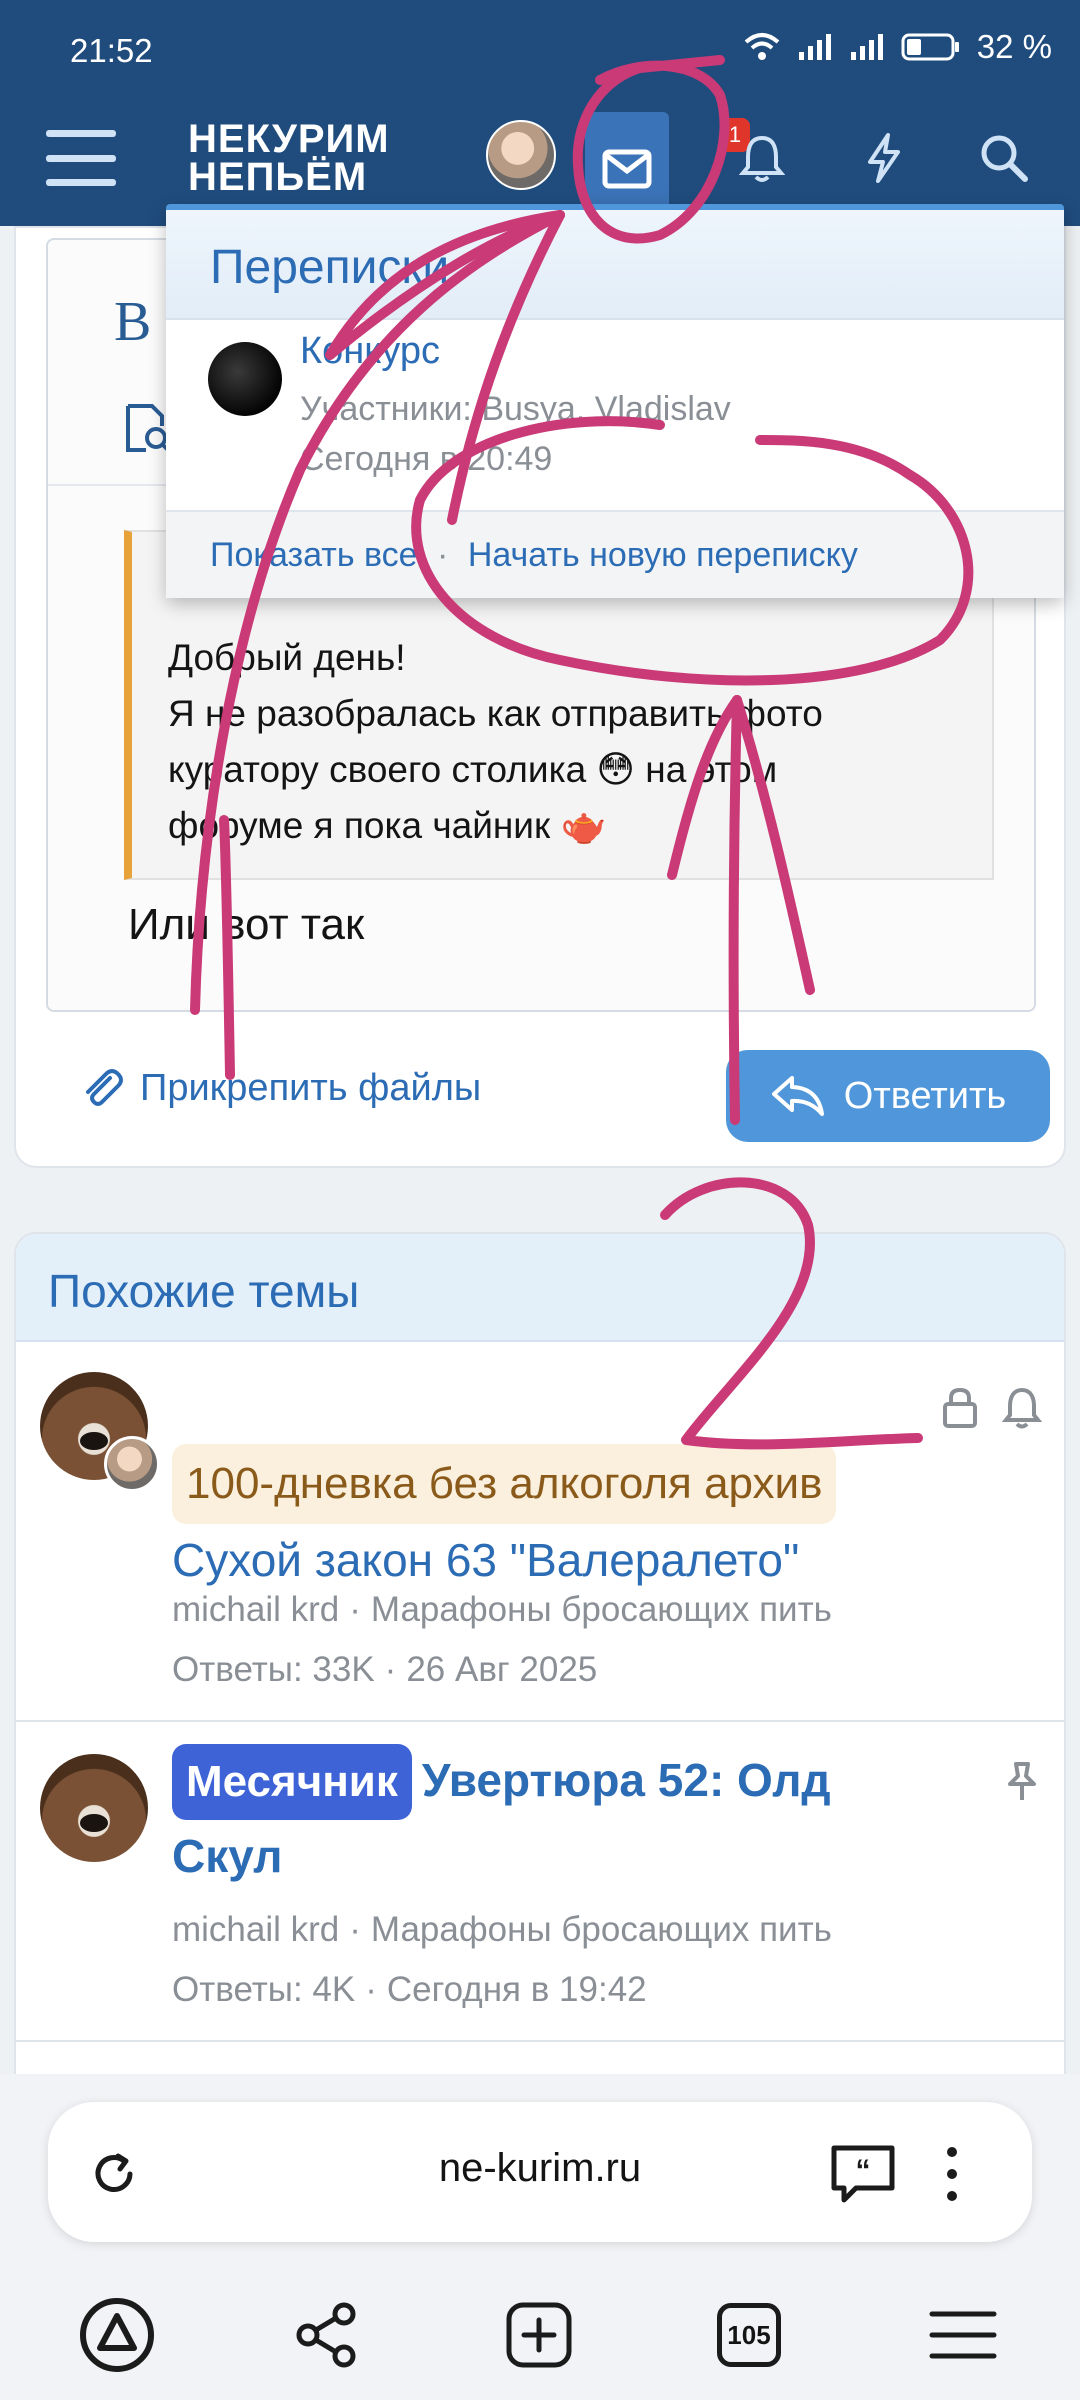 Image resolution: width=1080 pixels, height=2400 pixels. What do you see at coordinates (615, 265) in the screenshot?
I see `dropdown-title: Переписки` at bounding box center [615, 265].